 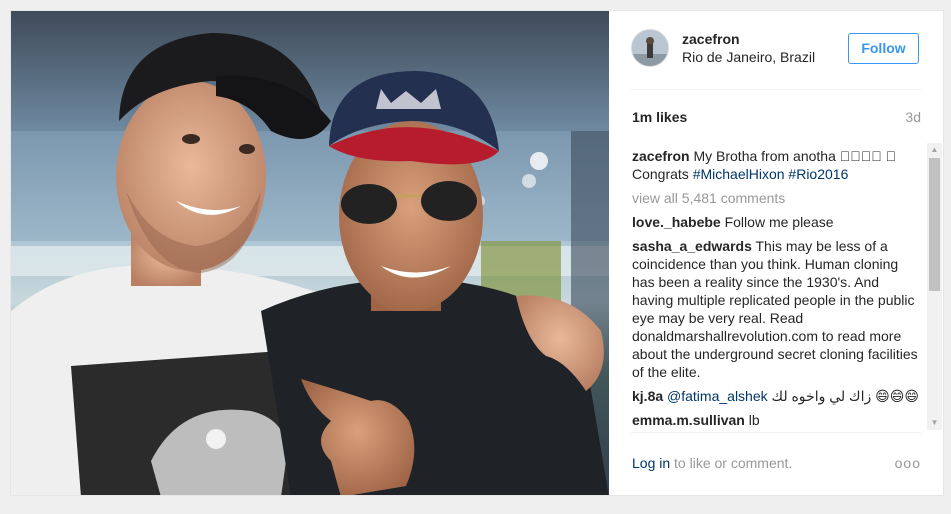 What do you see at coordinates (934, 150) in the screenshot?
I see `scroll-up-arrow-icon: ▲` at bounding box center [934, 150].